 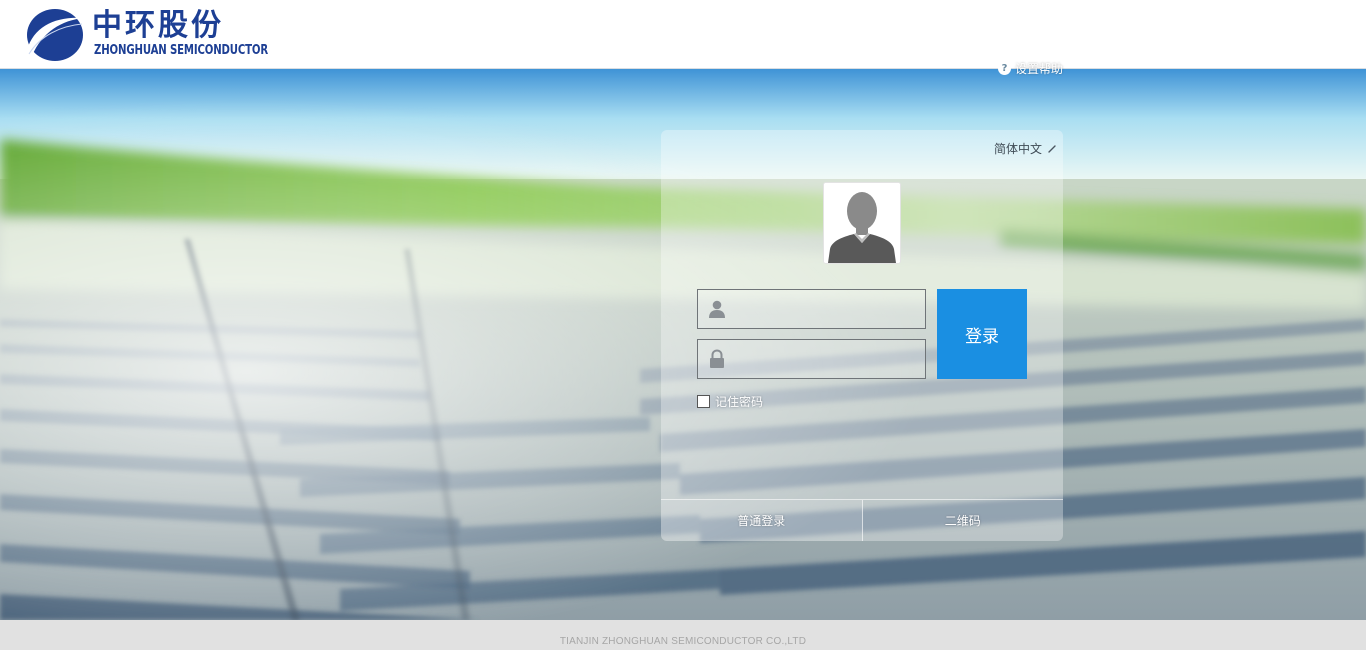 I want to click on page-header: 中环股份 ZHONGHUAN SEMICONDUCTOR, so click(x=683, y=34).